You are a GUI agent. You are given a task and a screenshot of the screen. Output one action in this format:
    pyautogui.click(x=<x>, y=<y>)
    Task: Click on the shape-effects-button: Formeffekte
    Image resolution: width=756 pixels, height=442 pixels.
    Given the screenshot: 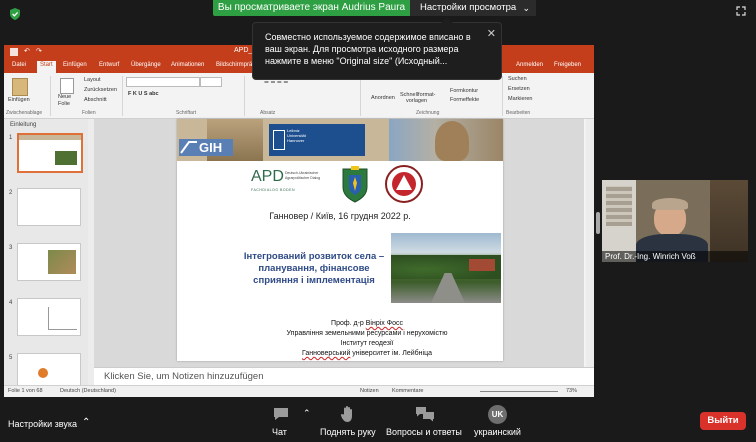 What is the action you would take?
    pyautogui.click(x=464, y=100)
    